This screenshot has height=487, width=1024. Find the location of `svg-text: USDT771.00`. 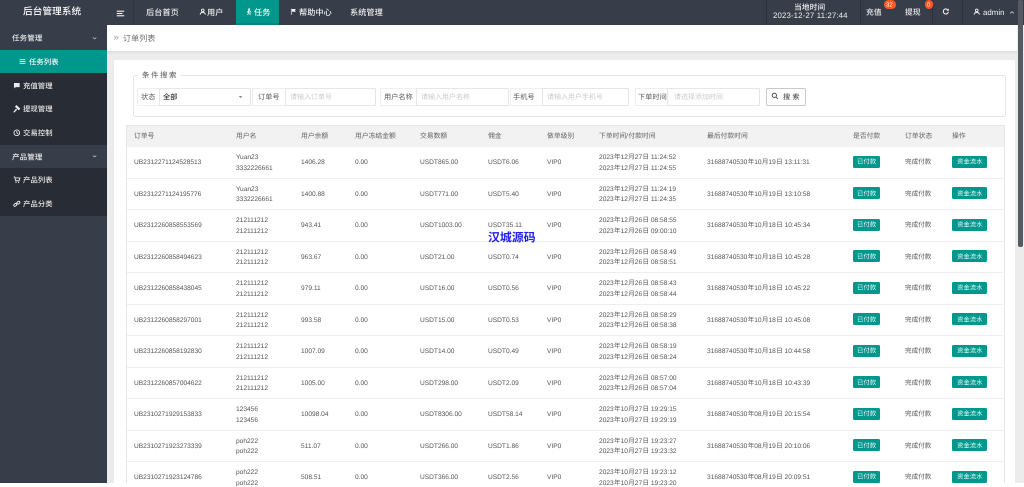

svg-text: USDT771.00 is located at coordinates (439, 194).